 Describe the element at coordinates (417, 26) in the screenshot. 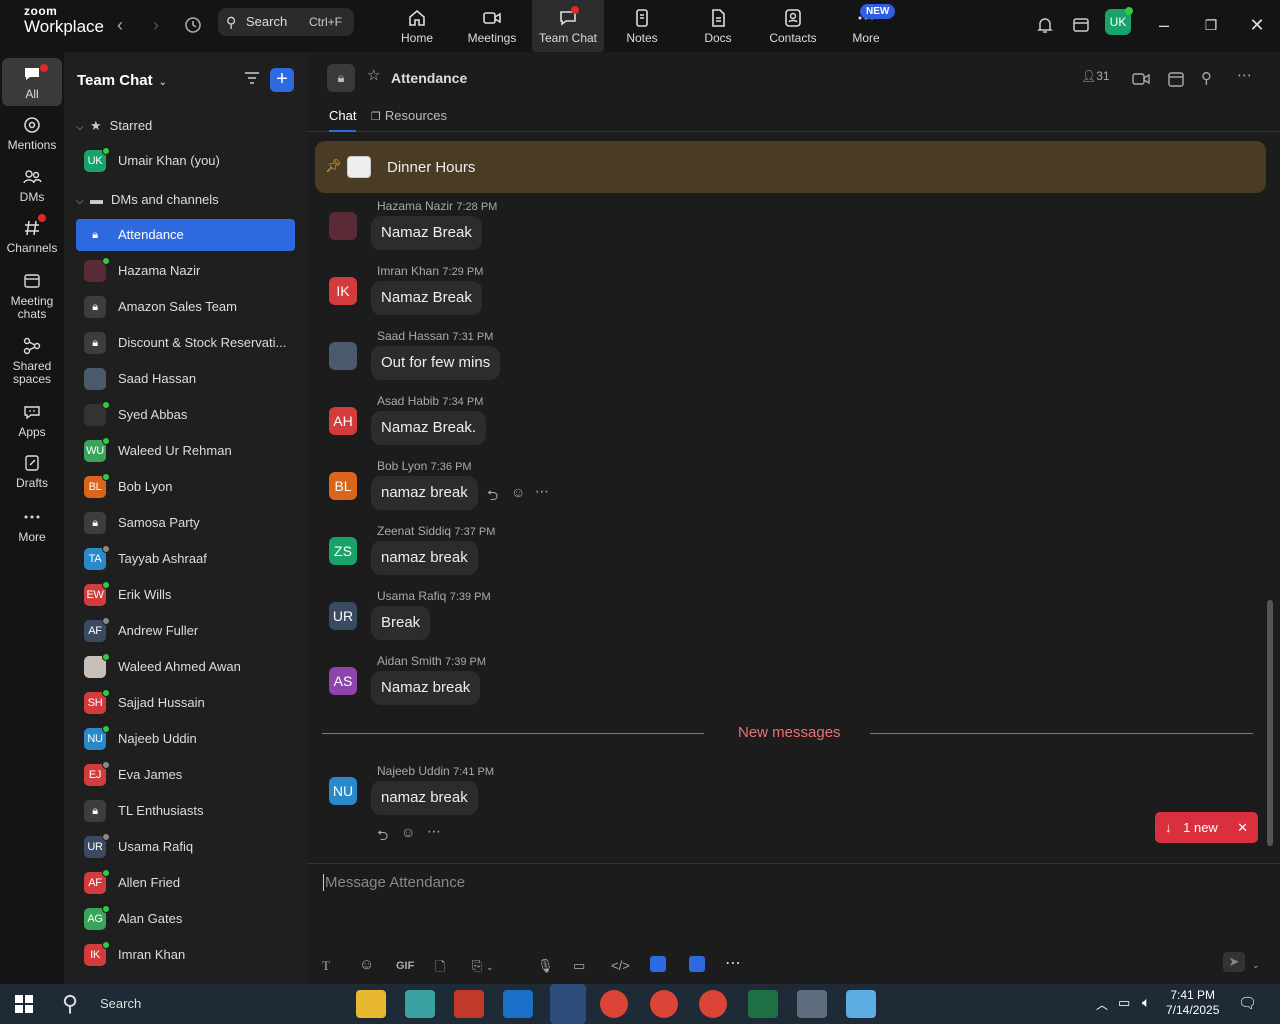

I see `tab-home: Home` at that location.